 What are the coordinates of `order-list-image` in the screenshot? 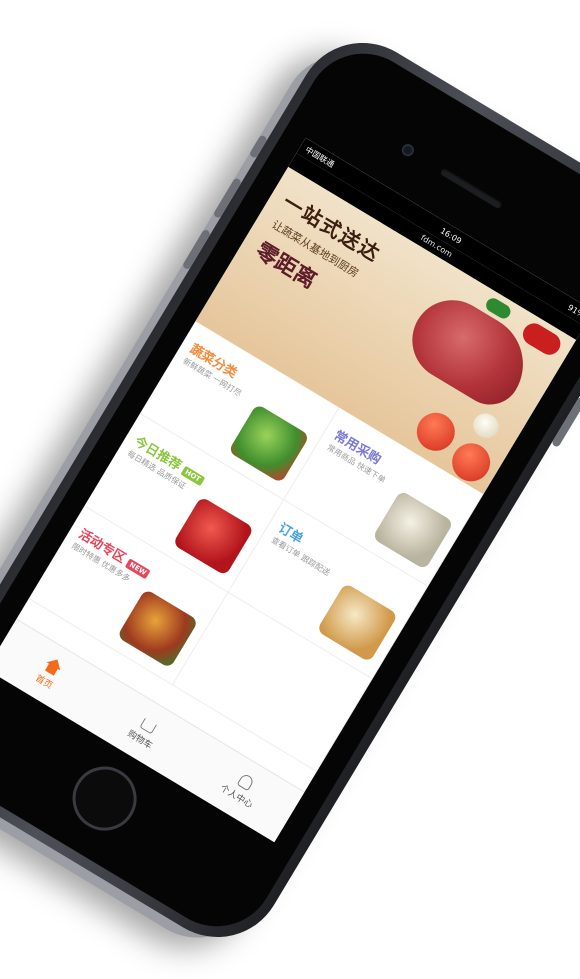 It's located at (357, 622).